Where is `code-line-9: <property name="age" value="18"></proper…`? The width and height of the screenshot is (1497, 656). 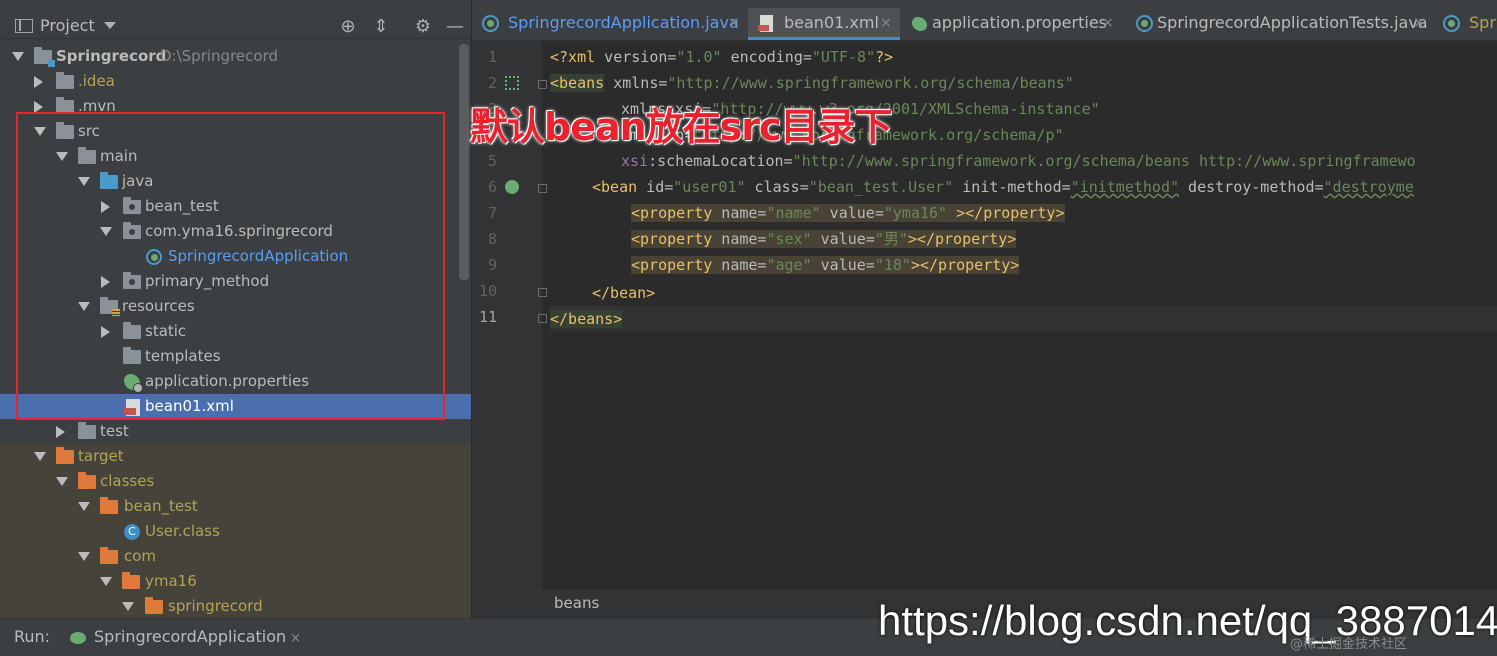
code-line-9: <property name="age" value="18"></proper… is located at coordinates (825, 265).